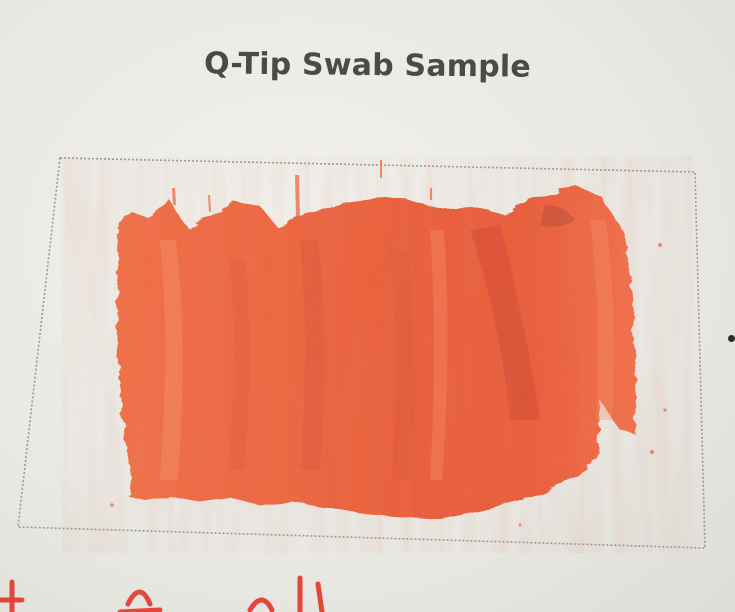 This screenshot has height=612, width=735. I want to click on handwriting-partial, so click(162, 593).